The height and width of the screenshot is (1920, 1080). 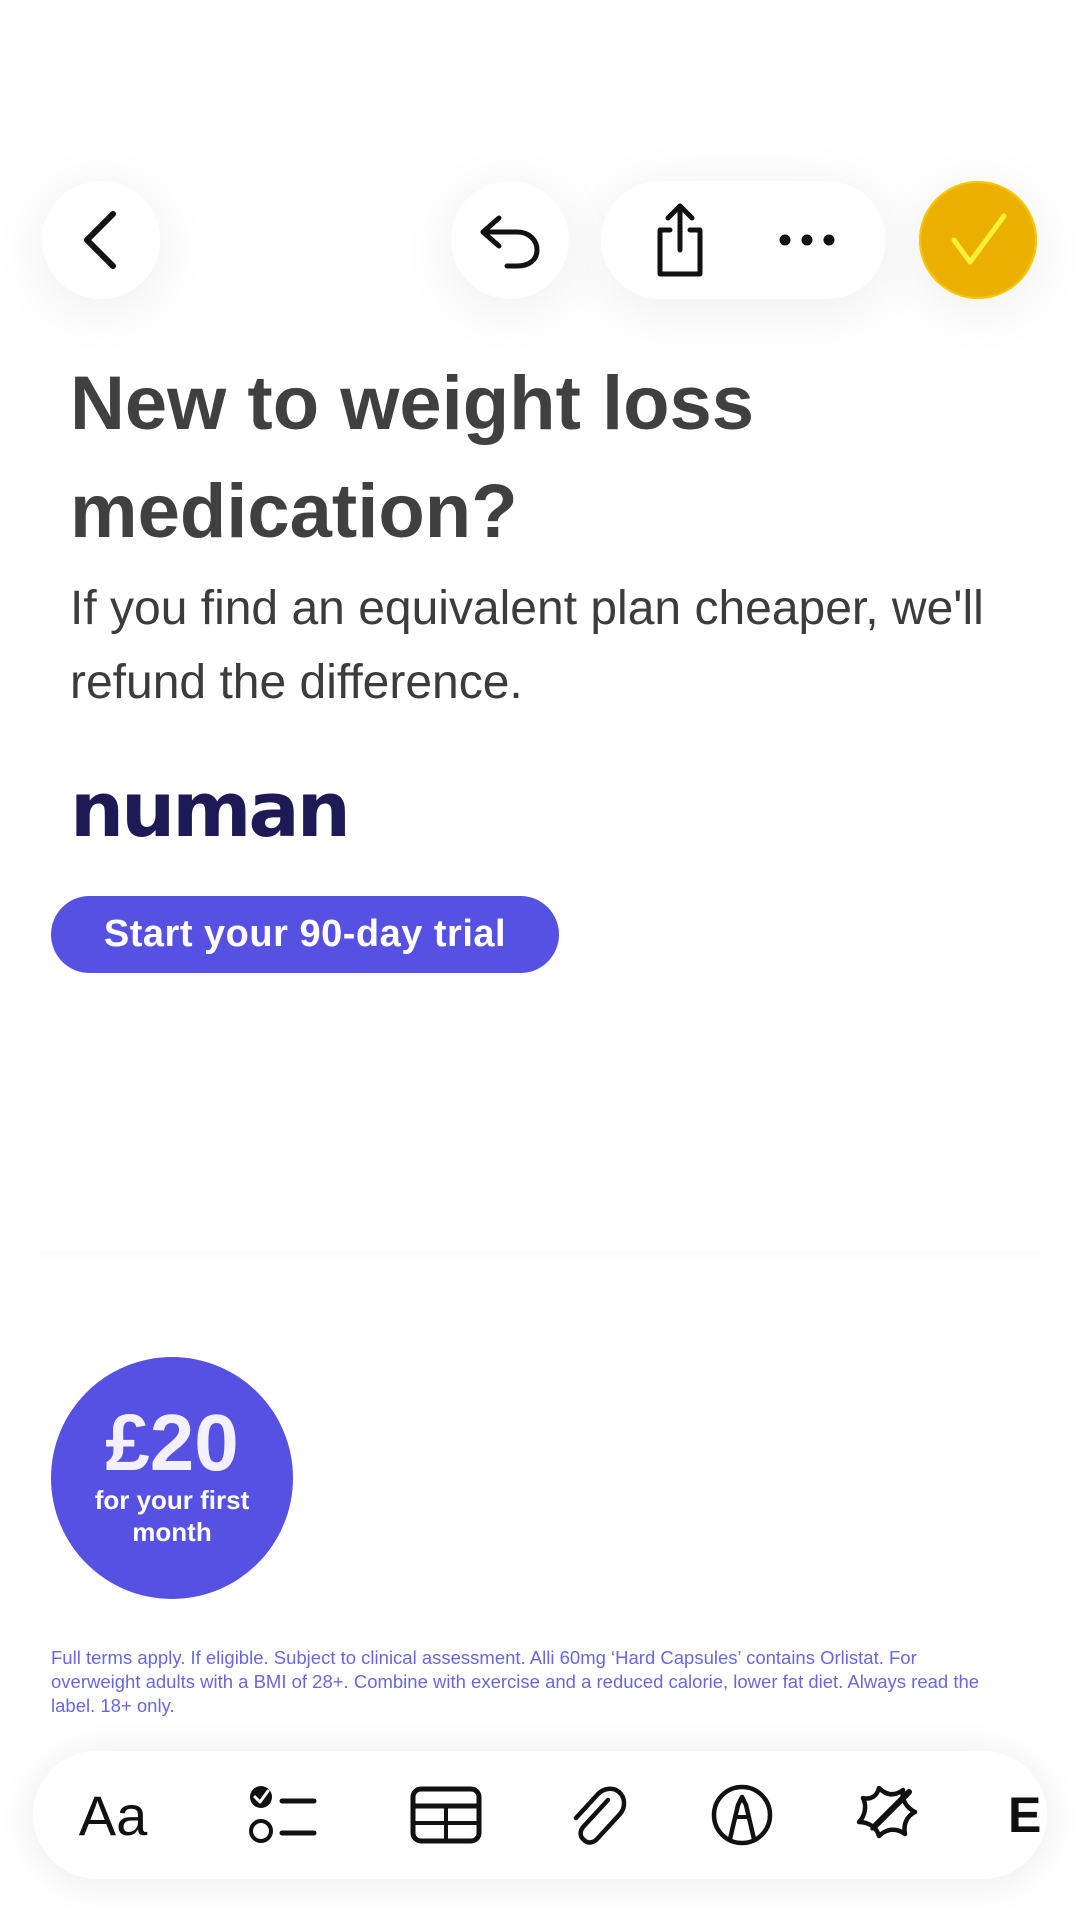 I want to click on sparkle-pencil-icon, so click(x=886, y=1815).